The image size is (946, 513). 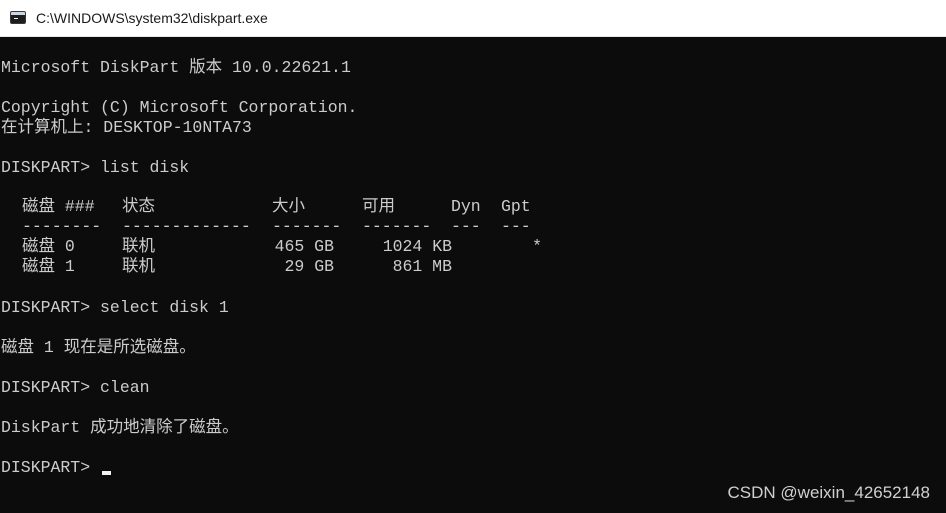 What do you see at coordinates (48, 266) in the screenshot?
I see `row-disk: 磁盘 1` at bounding box center [48, 266].